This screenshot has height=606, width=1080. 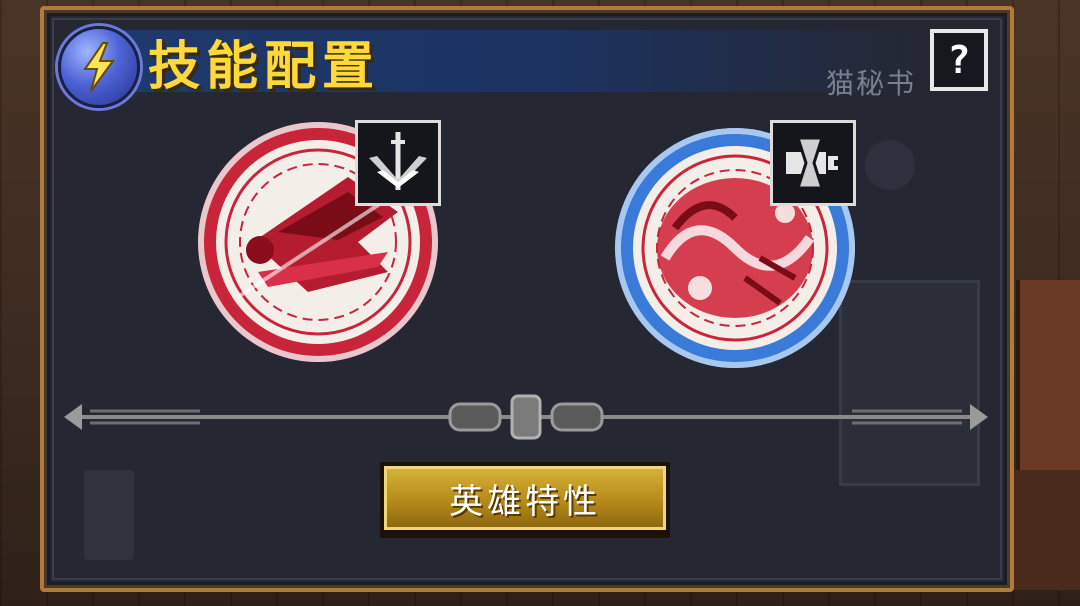 What do you see at coordinates (264, 67) in the screenshot?
I see `page-title: 技能配置` at bounding box center [264, 67].